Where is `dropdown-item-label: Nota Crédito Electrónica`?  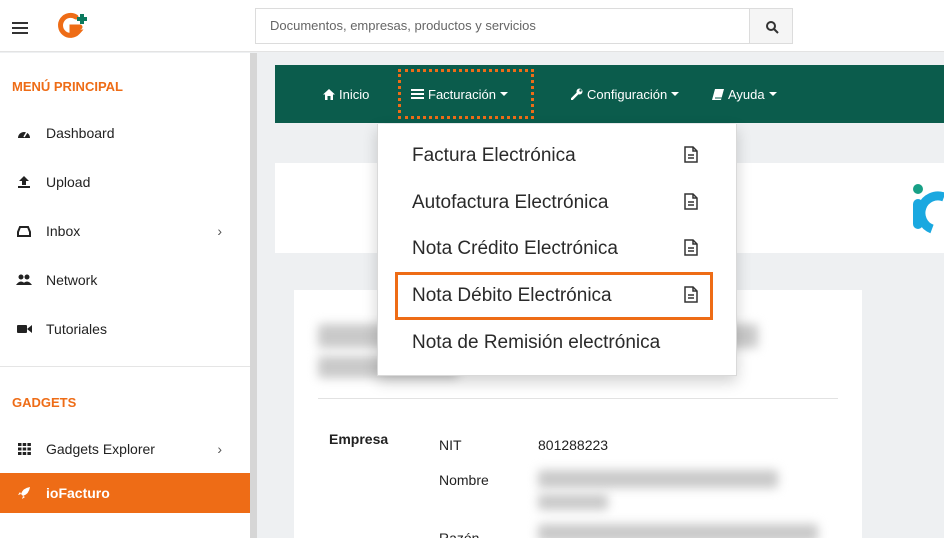
dropdown-item-label: Nota Crédito Electrónica is located at coordinates (515, 248).